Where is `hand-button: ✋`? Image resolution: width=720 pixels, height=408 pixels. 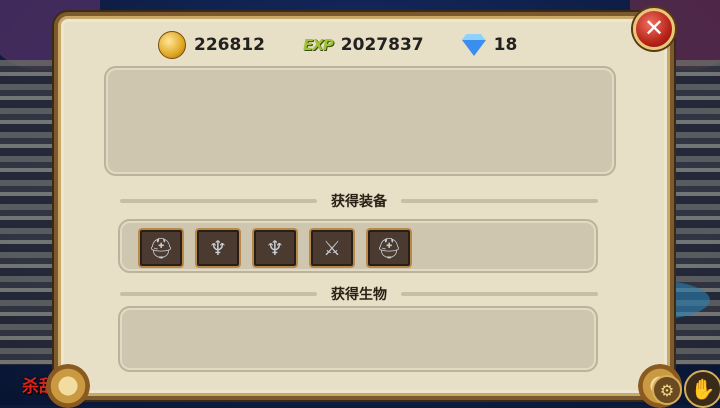
hand-button: ✋ is located at coordinates (702, 389).